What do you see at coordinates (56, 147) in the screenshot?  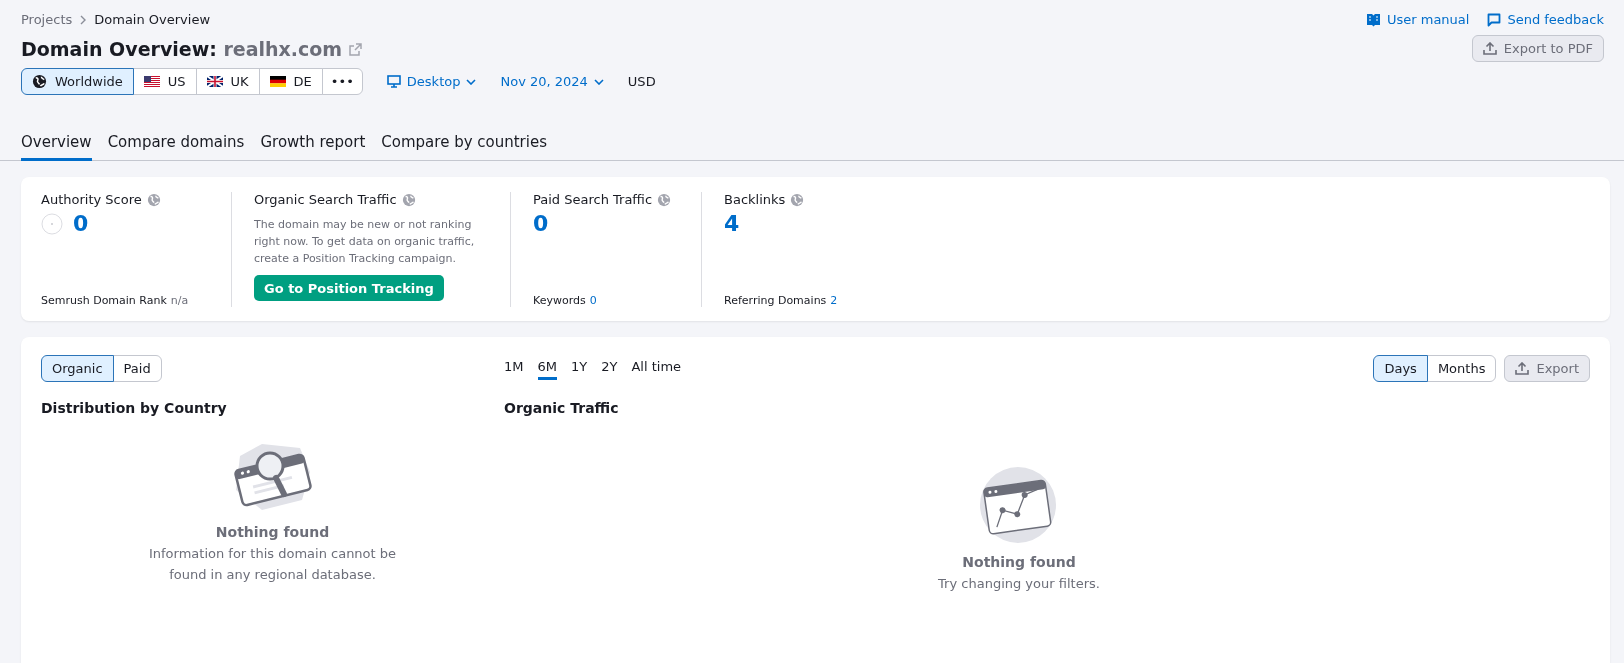 I see `tab: Overview` at bounding box center [56, 147].